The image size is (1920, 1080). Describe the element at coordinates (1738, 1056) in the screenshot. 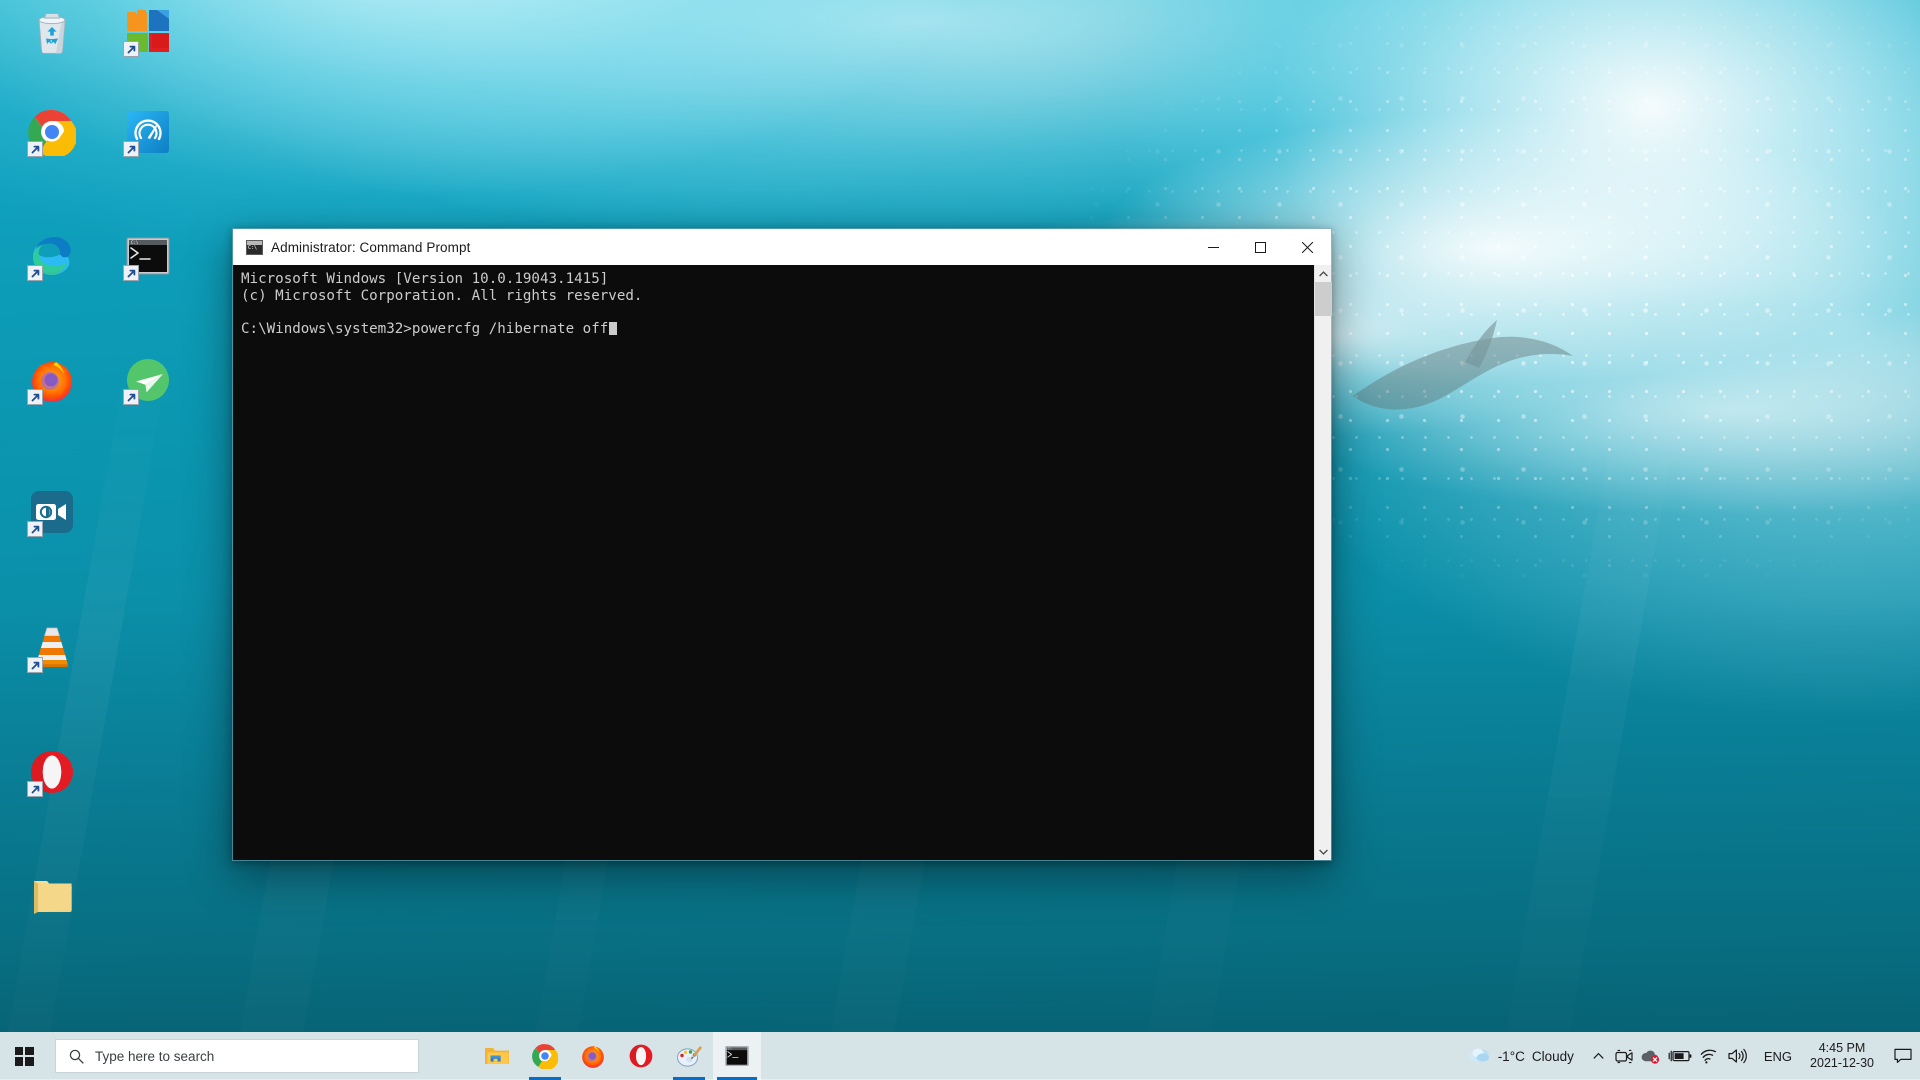

I see `speaker-icon` at that location.